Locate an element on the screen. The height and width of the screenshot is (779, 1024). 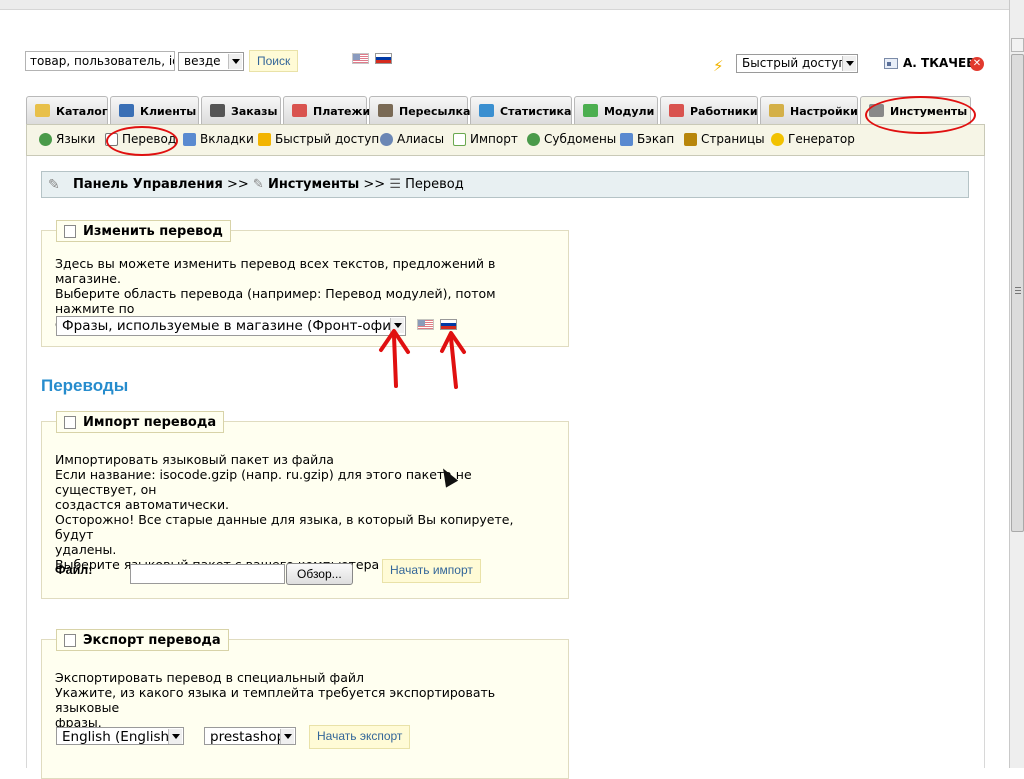
annotation-arrows is located at coordinates (422, 359).